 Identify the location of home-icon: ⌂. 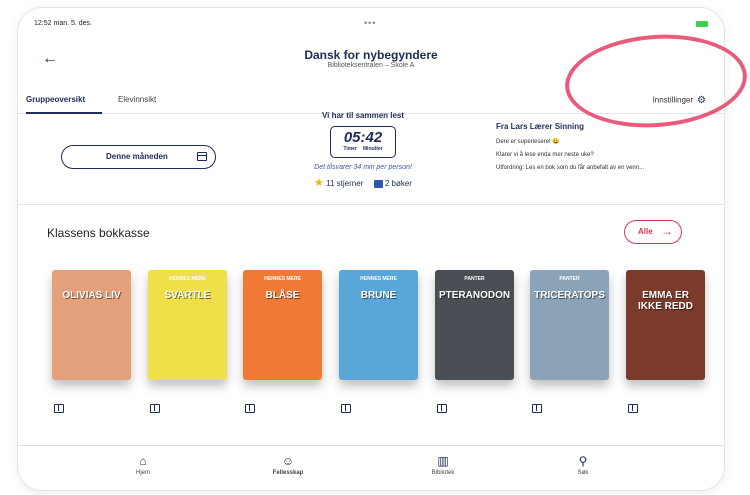
(143, 461).